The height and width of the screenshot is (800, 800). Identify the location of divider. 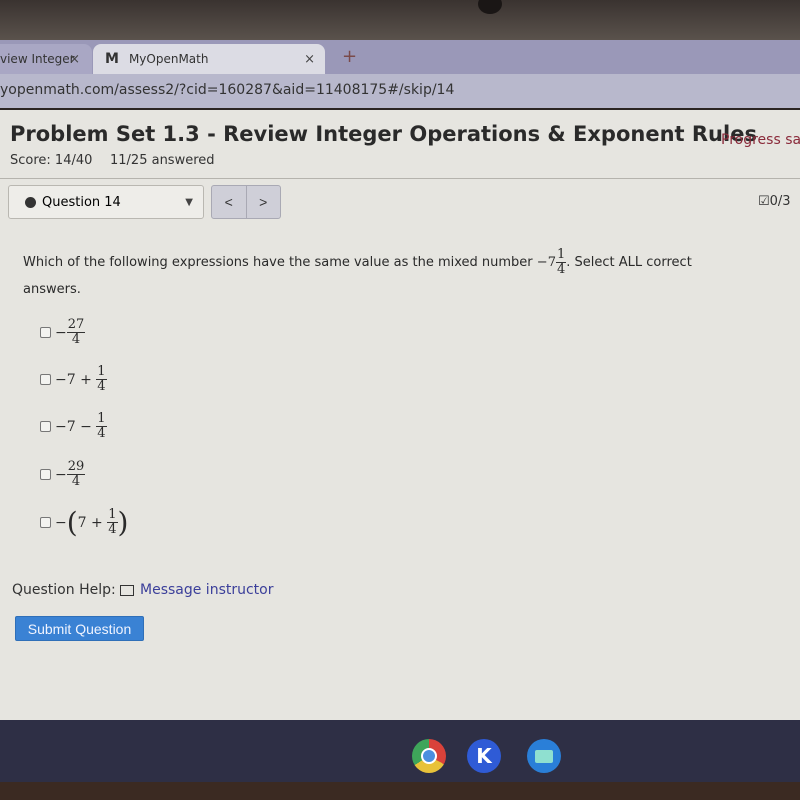
(400, 178).